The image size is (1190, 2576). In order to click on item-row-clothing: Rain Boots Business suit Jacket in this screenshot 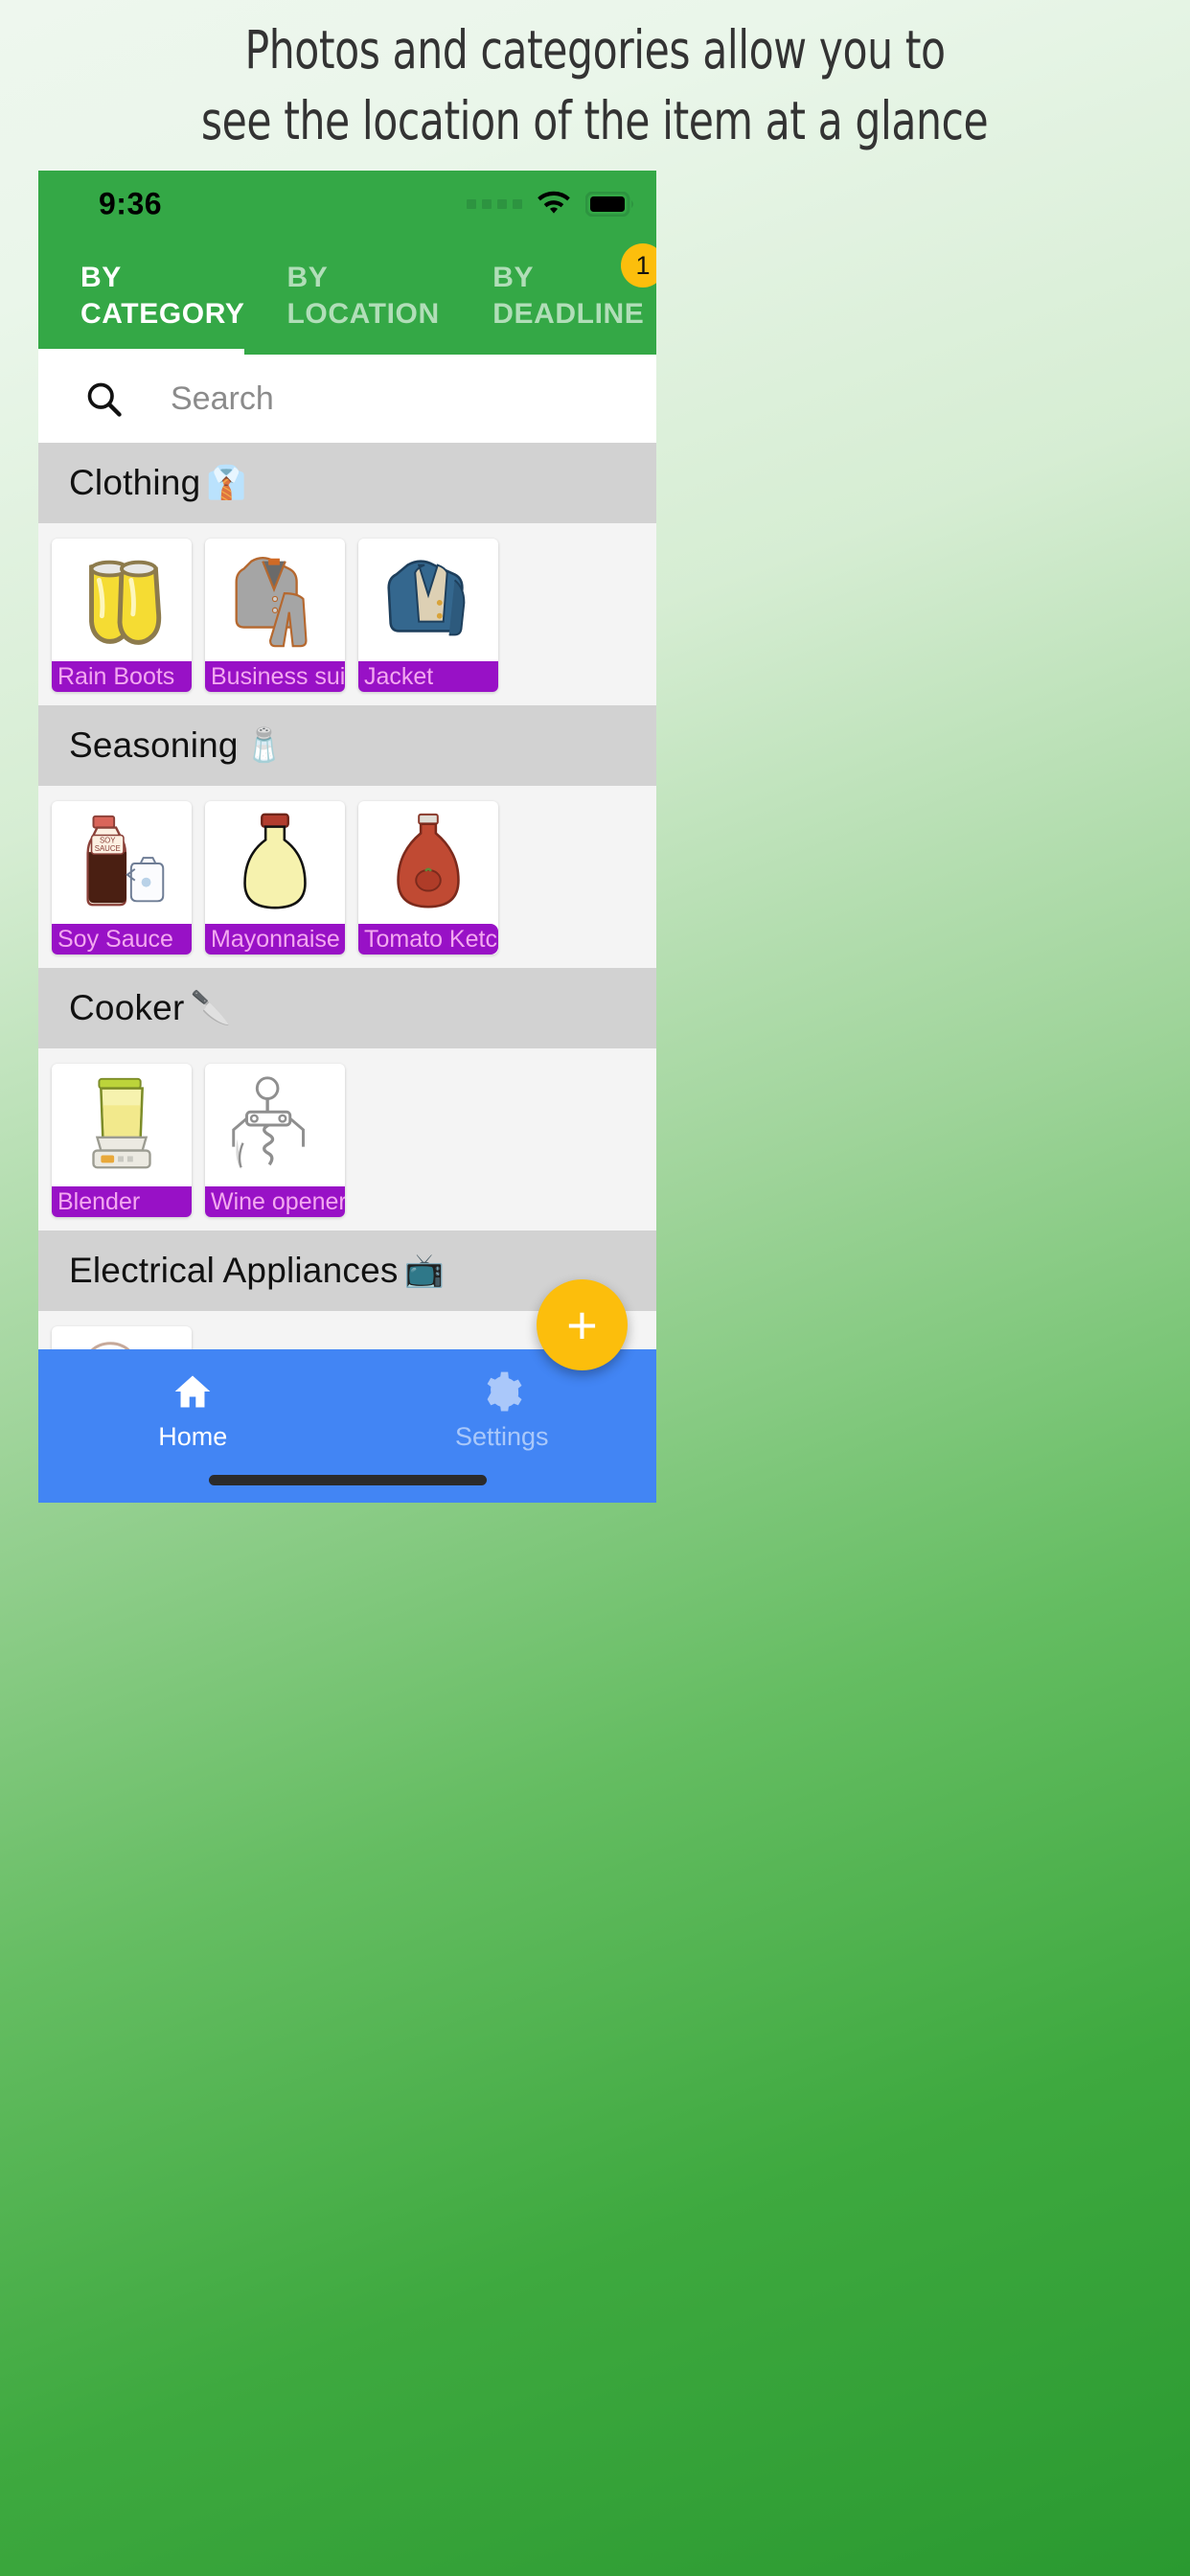, I will do `click(347, 614)`.